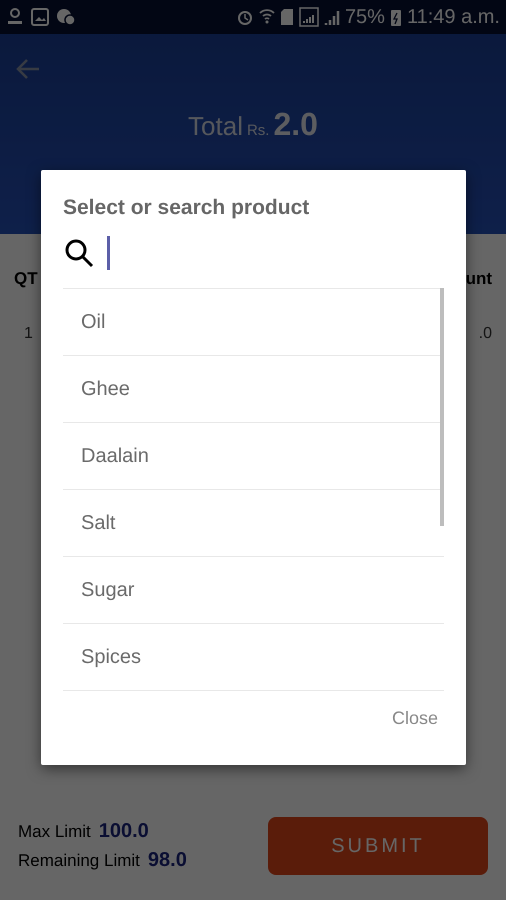  What do you see at coordinates (245, 17) in the screenshot?
I see `alarm-icon` at bounding box center [245, 17].